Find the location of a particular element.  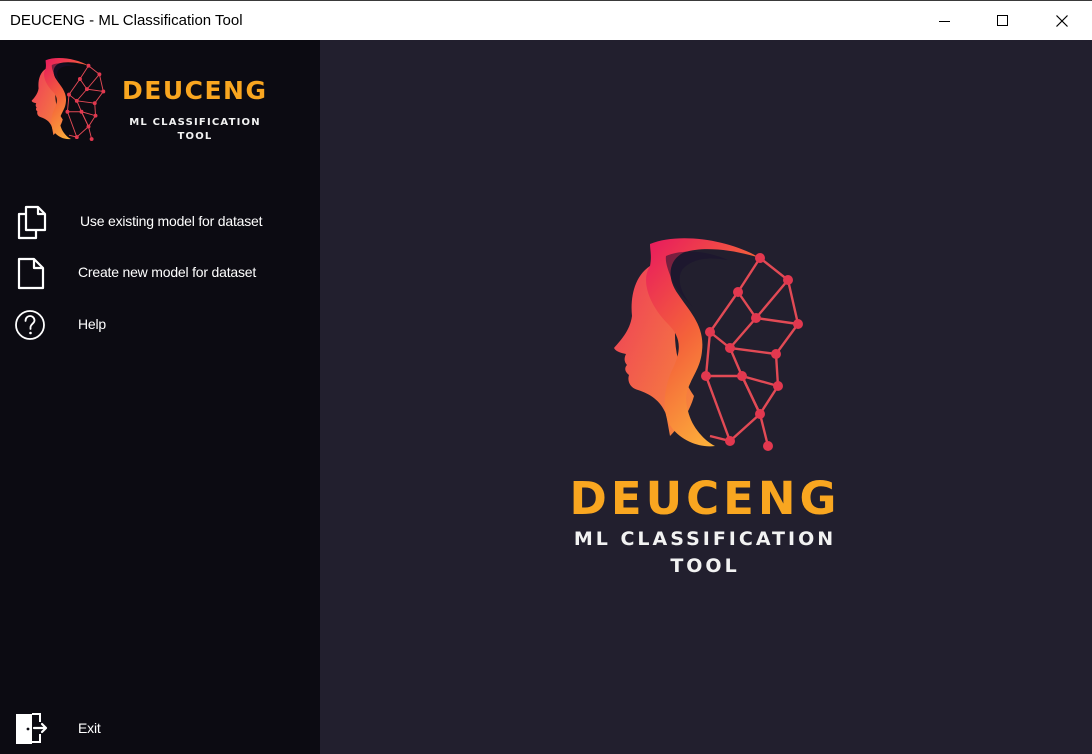

title-bar: DEUCENG - ML Classification Tool is located at coordinates (546, 20).